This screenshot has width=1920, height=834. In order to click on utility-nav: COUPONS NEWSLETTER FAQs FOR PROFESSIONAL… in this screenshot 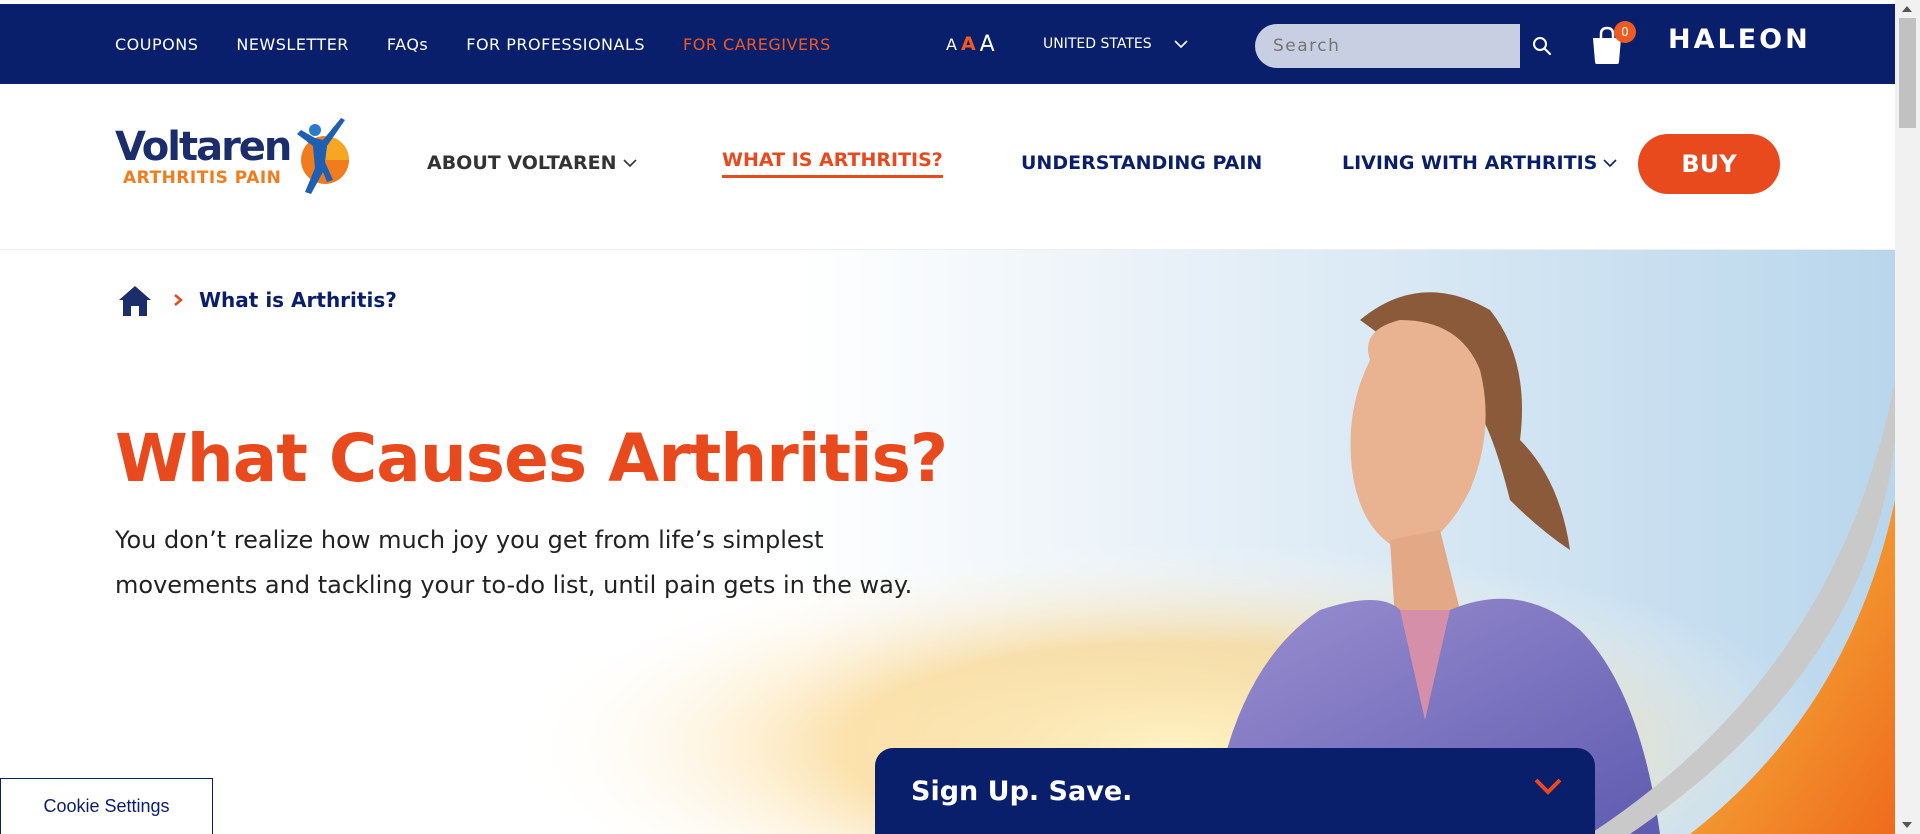, I will do `click(492, 44)`.